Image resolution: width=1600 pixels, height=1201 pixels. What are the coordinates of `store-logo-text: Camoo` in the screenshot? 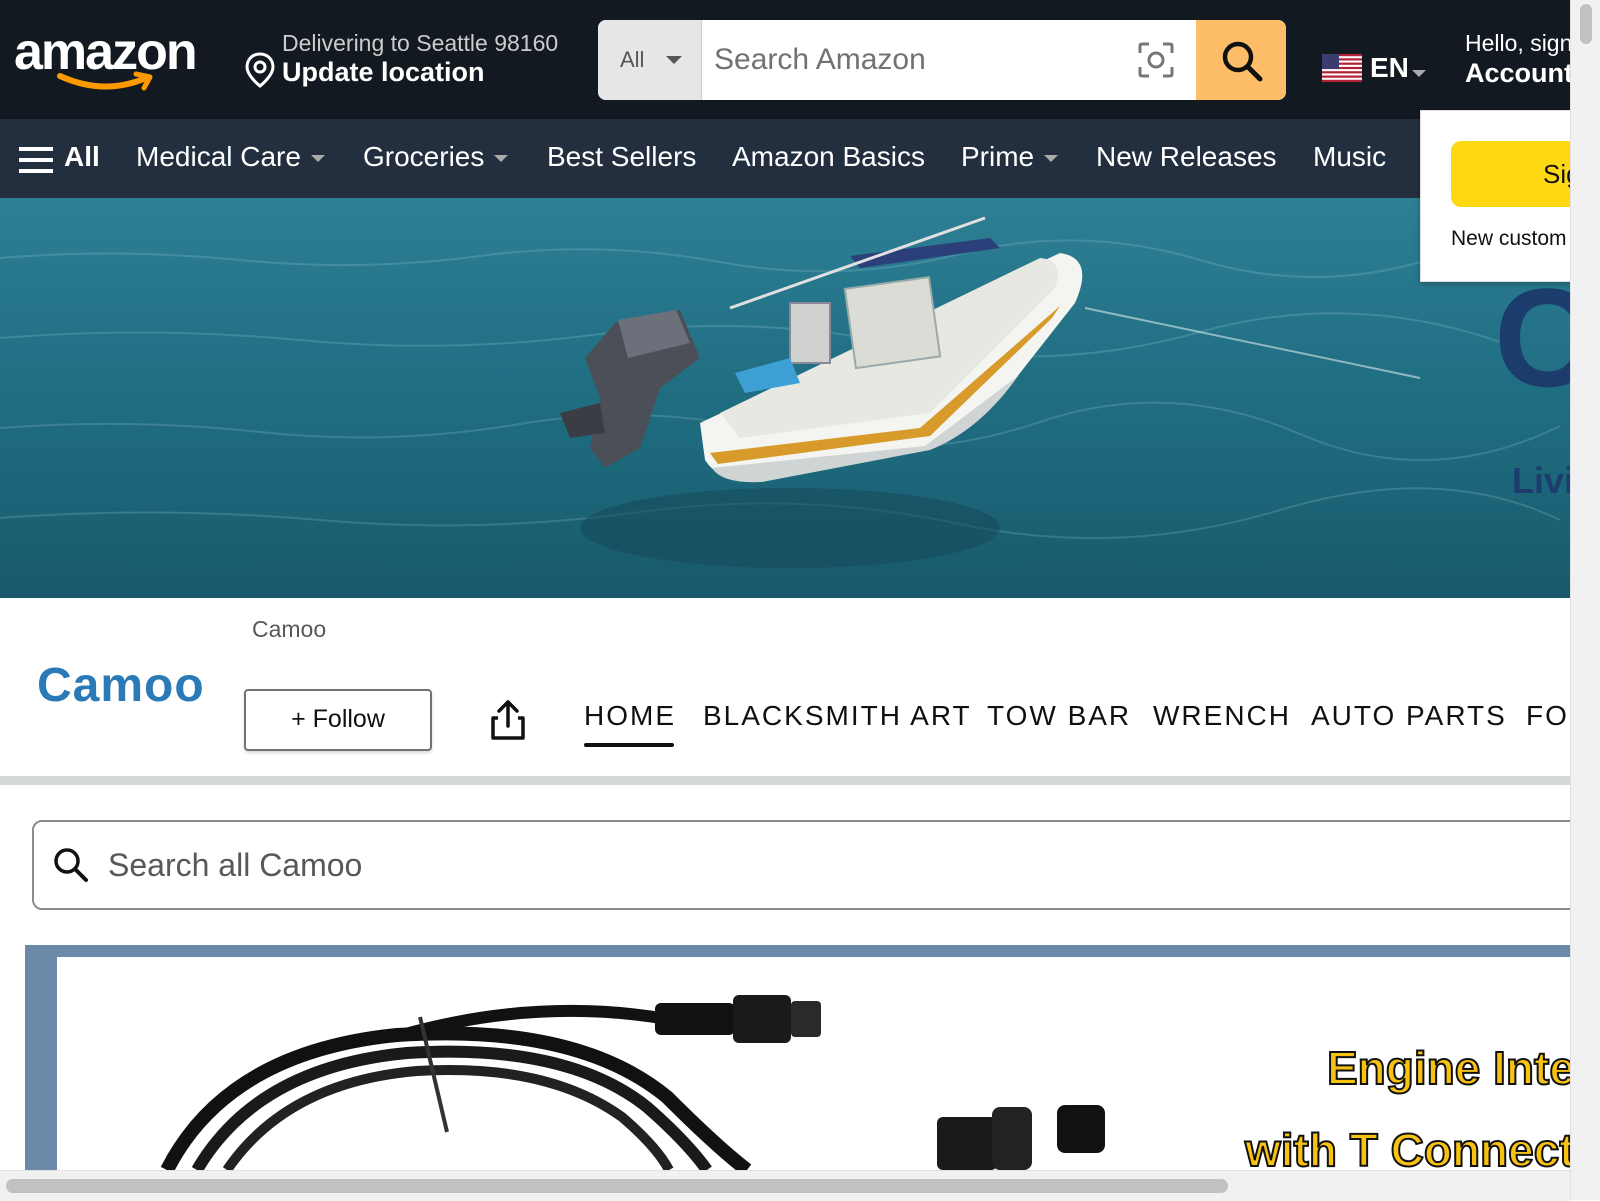 It's located at (121, 685).